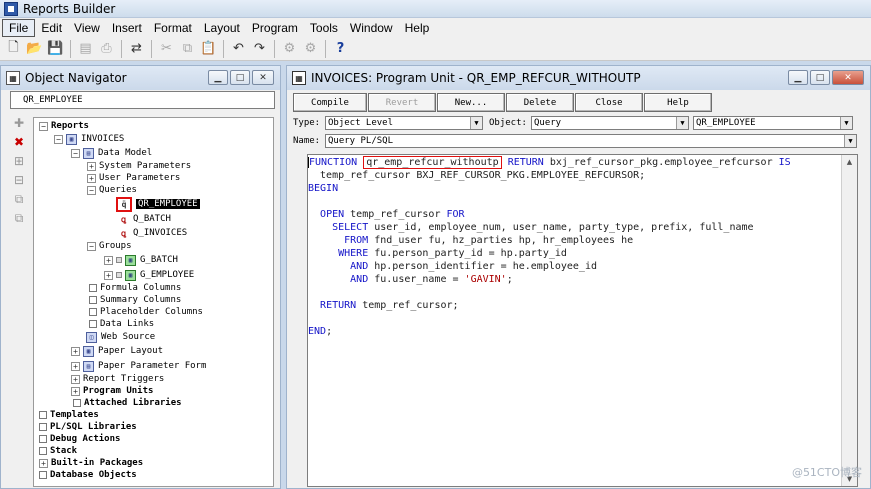 The height and width of the screenshot is (489, 871). What do you see at coordinates (849, 320) in the screenshot?
I see `code-vertical-scrollbar: ▲ ▼` at bounding box center [849, 320].